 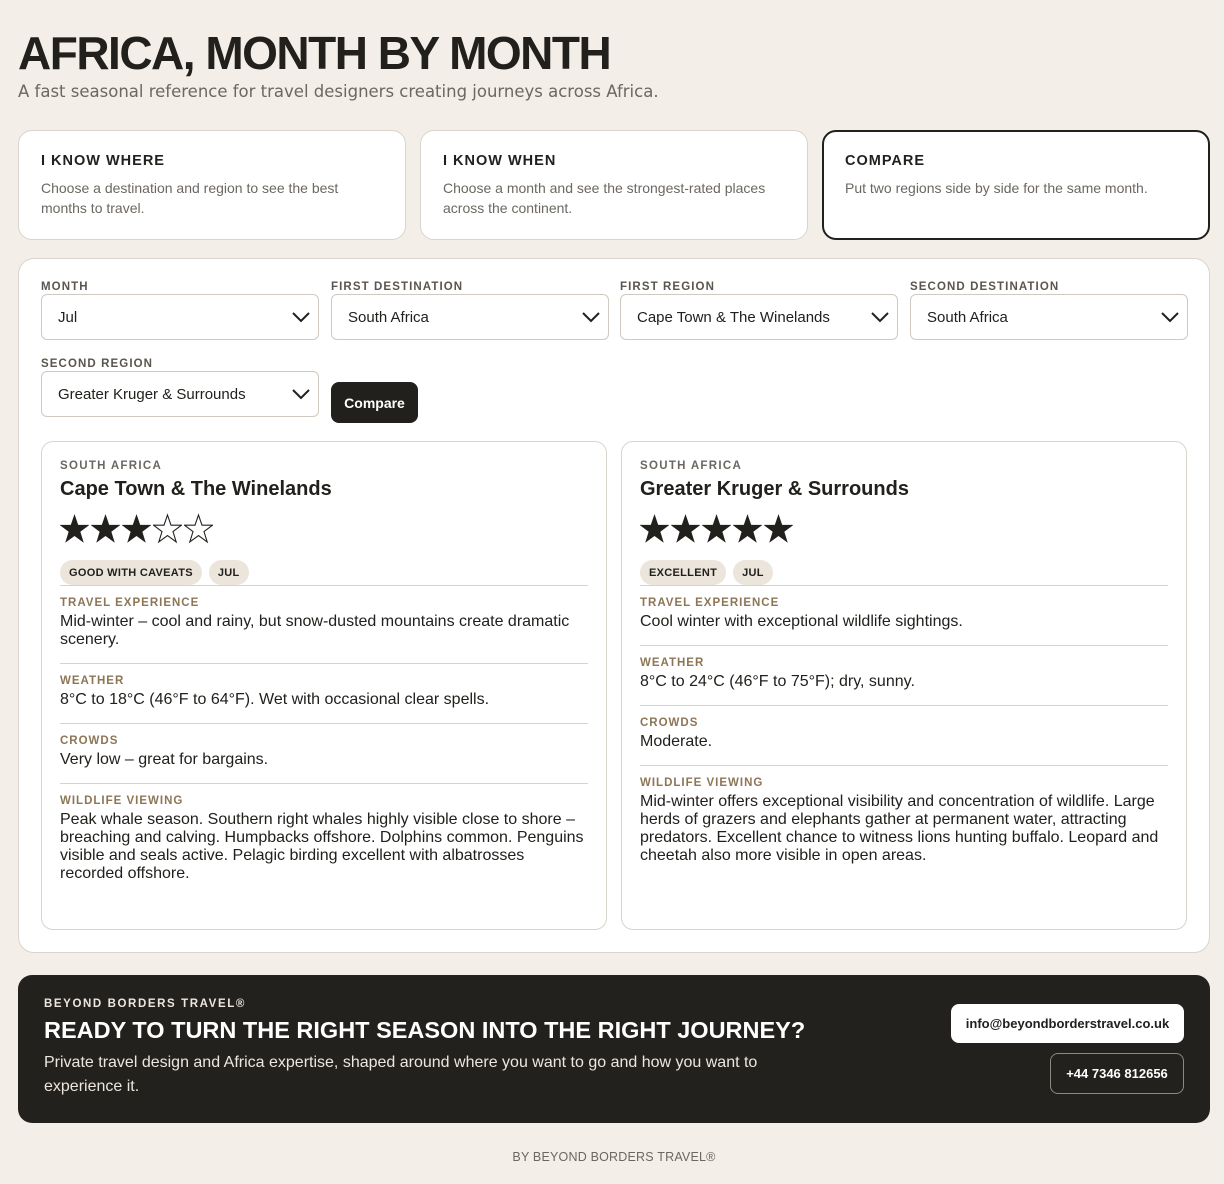 I want to click on section-text: Very low – great for bargains., so click(x=164, y=759).